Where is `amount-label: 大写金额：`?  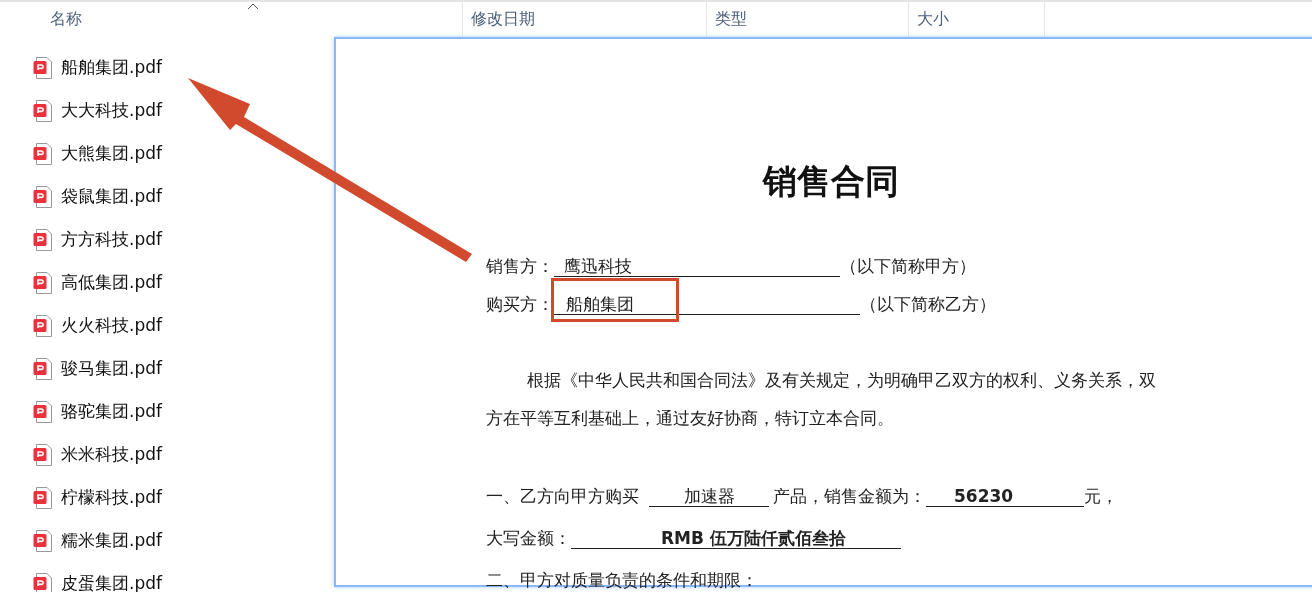
amount-label: 大写金额： is located at coordinates (528, 538).